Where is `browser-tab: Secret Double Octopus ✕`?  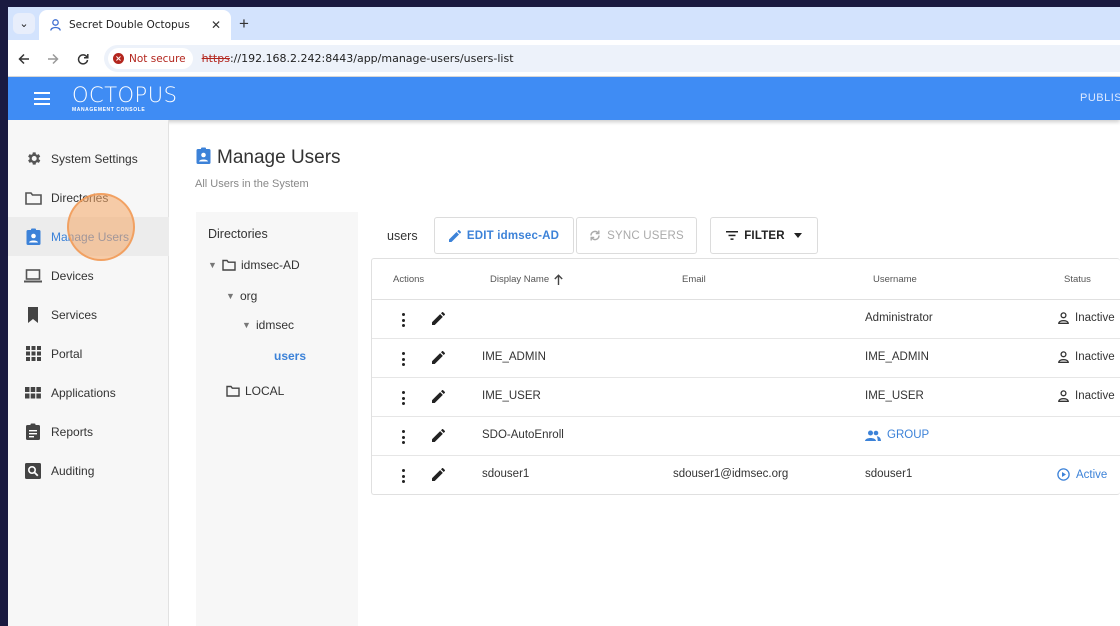 browser-tab: Secret Double Octopus ✕ is located at coordinates (135, 25).